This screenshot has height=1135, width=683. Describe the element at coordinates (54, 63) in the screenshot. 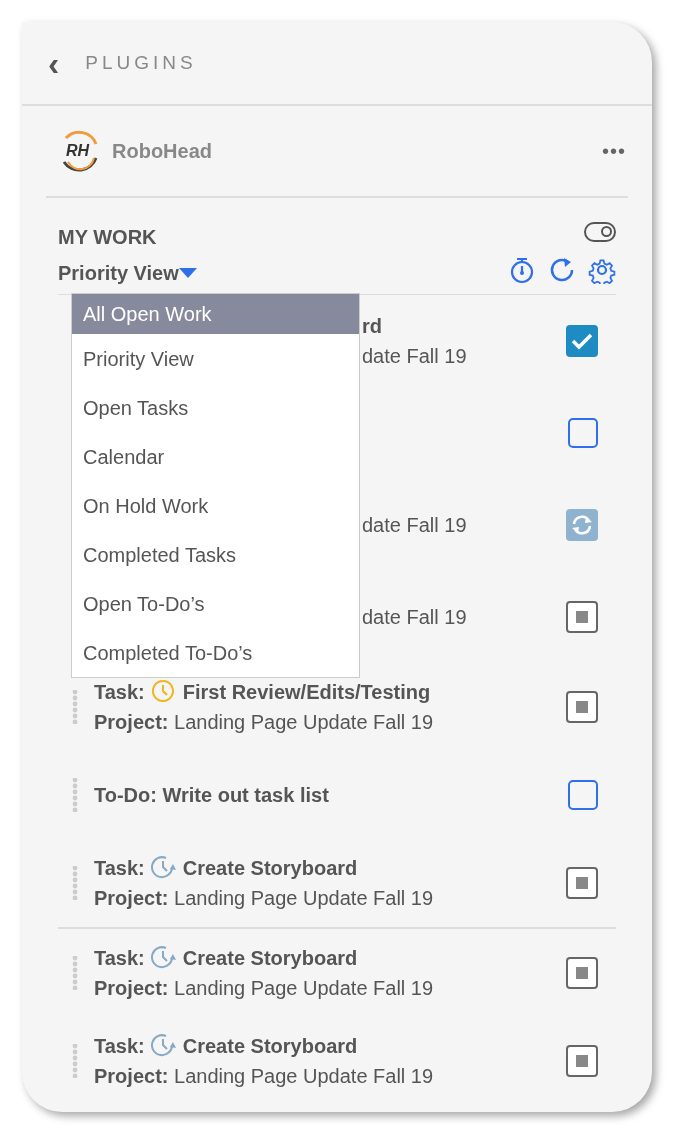

I see `back-button: ‹` at that location.